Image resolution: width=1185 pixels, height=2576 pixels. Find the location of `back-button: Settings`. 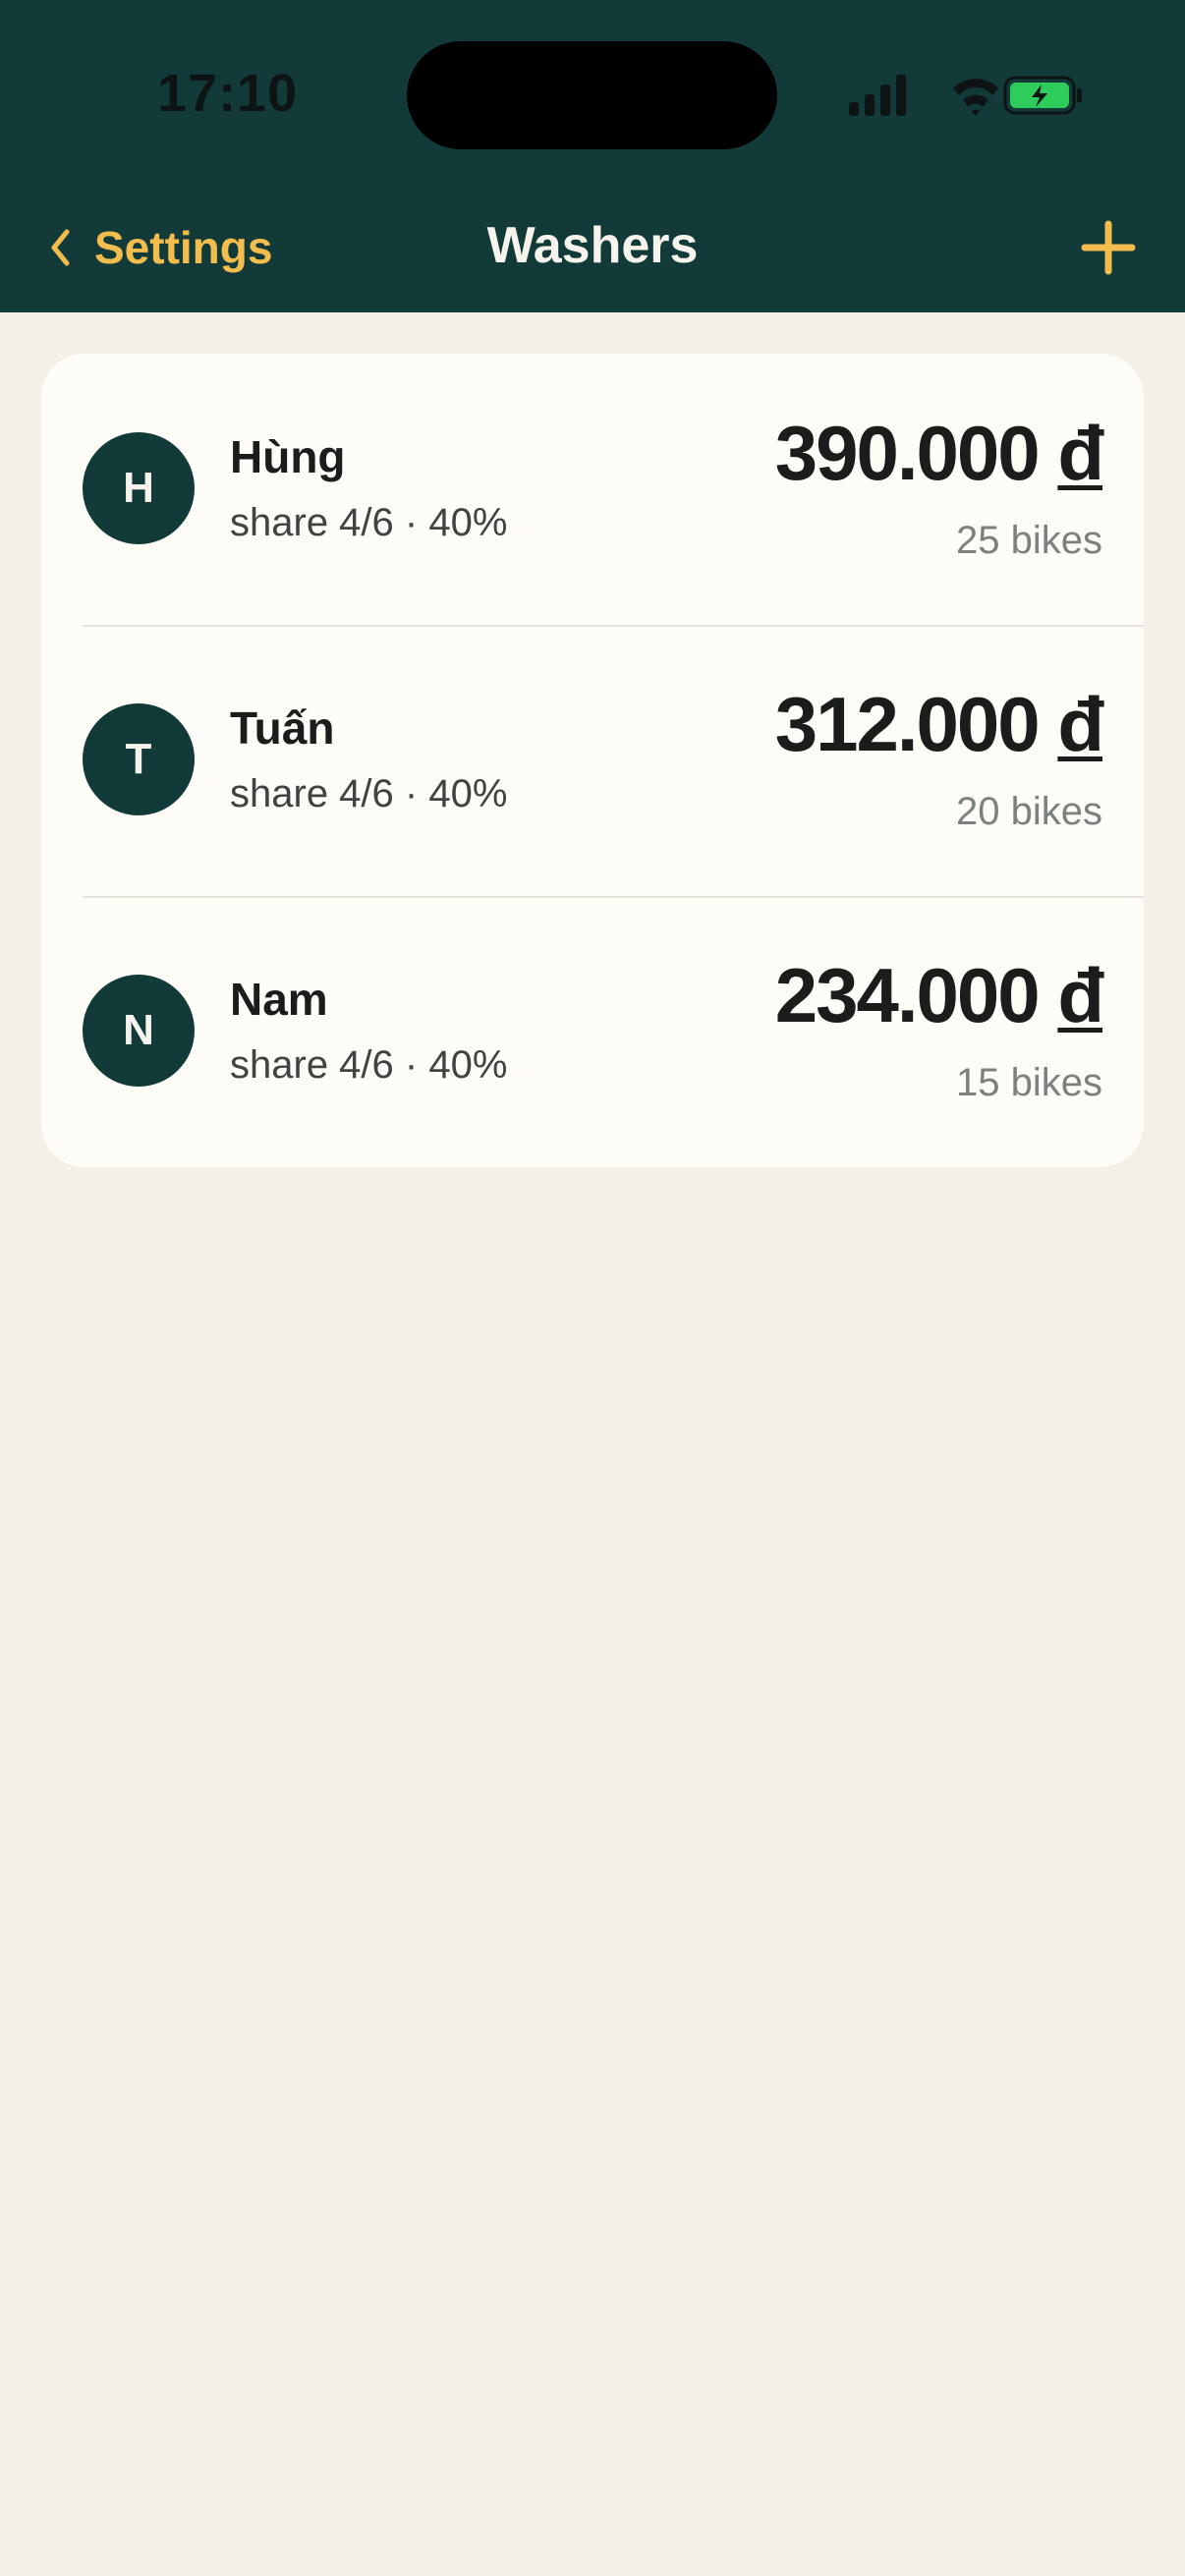

back-button: Settings is located at coordinates (161, 247).